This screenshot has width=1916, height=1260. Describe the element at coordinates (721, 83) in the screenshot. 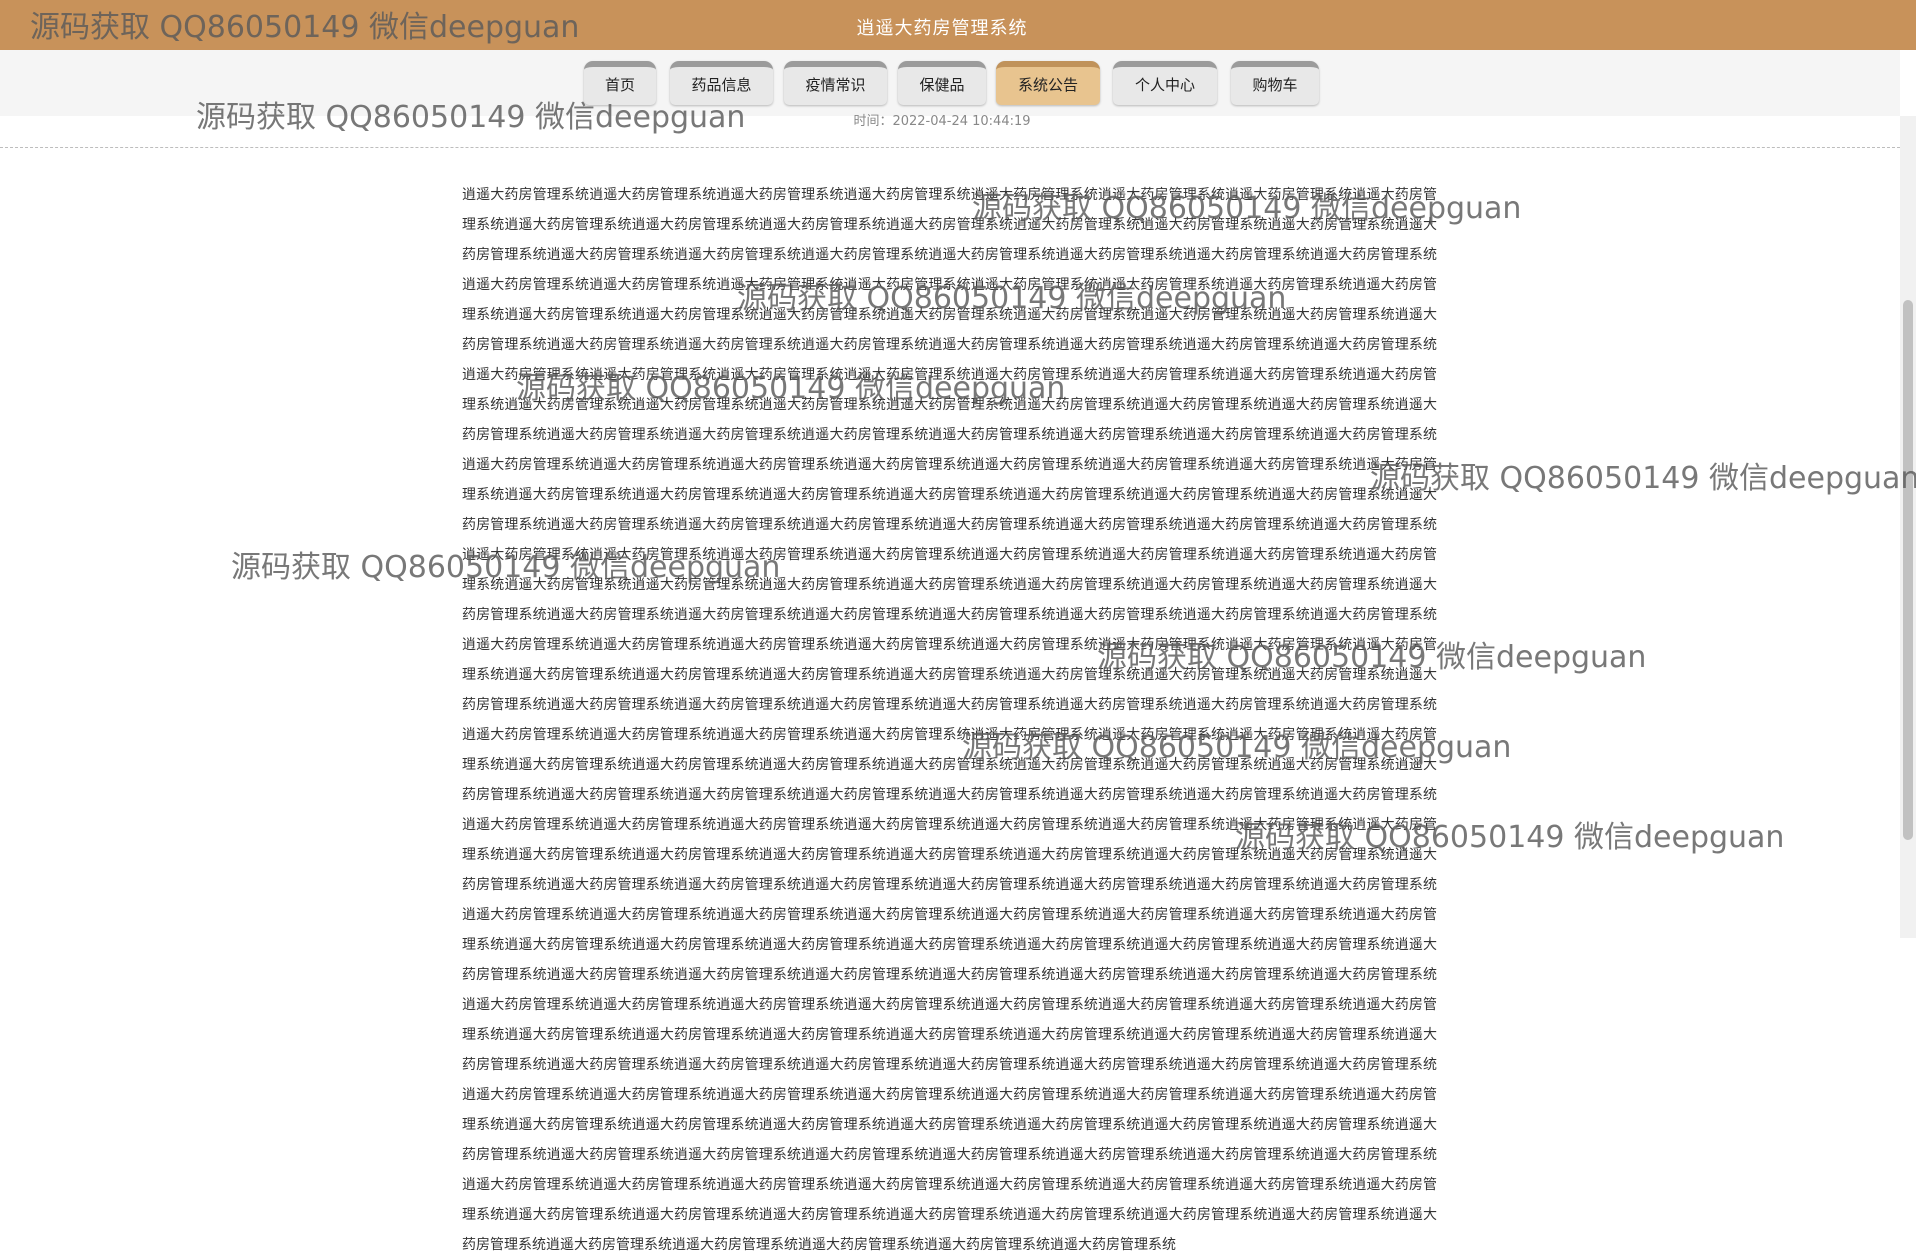

I see `nav-item-medicine-info: 药品信息` at that location.